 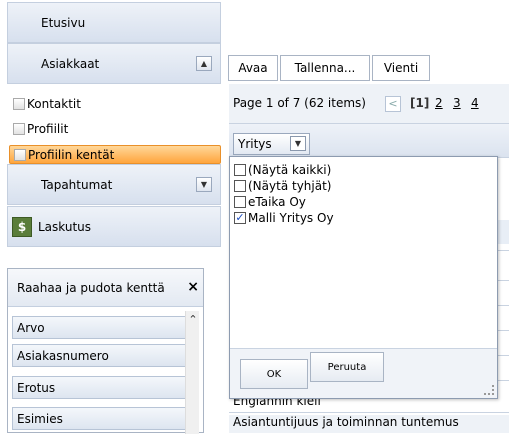 I want to click on nav-billing: $ Laskutus, so click(x=114, y=226).